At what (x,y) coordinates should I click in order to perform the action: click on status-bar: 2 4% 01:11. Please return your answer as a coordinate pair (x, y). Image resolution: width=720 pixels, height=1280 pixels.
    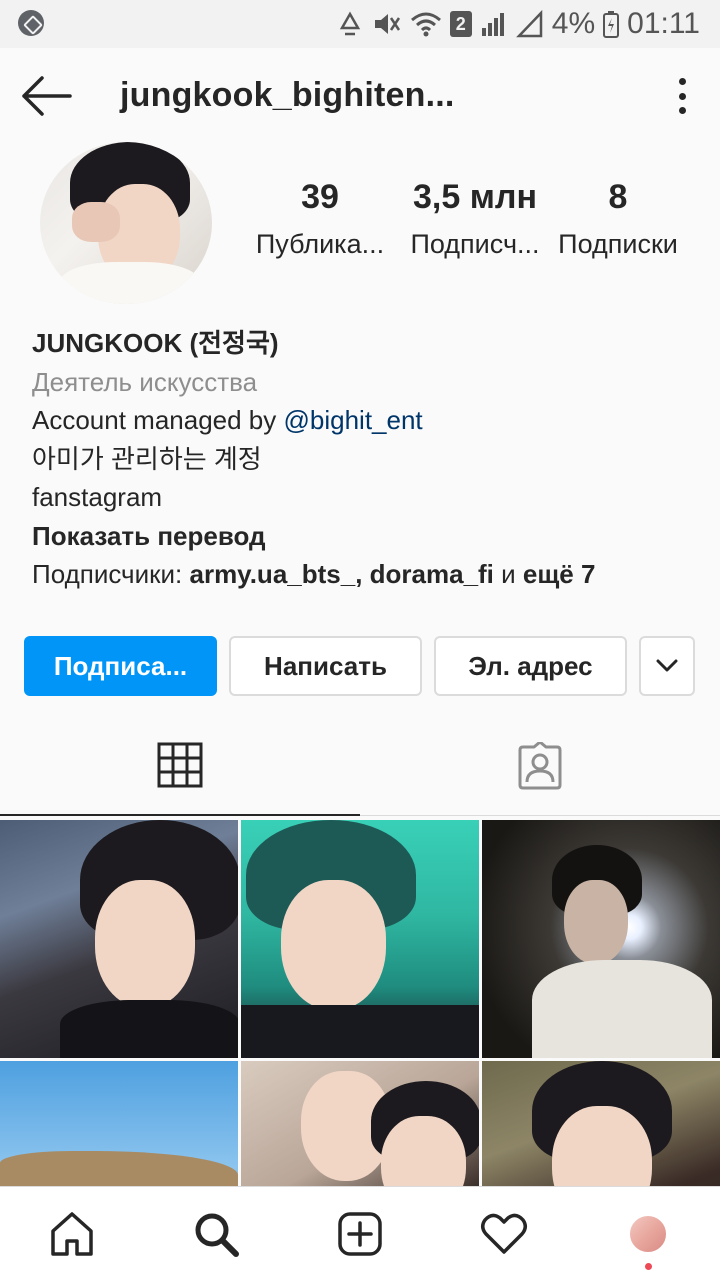
    Looking at the image, I should click on (360, 24).